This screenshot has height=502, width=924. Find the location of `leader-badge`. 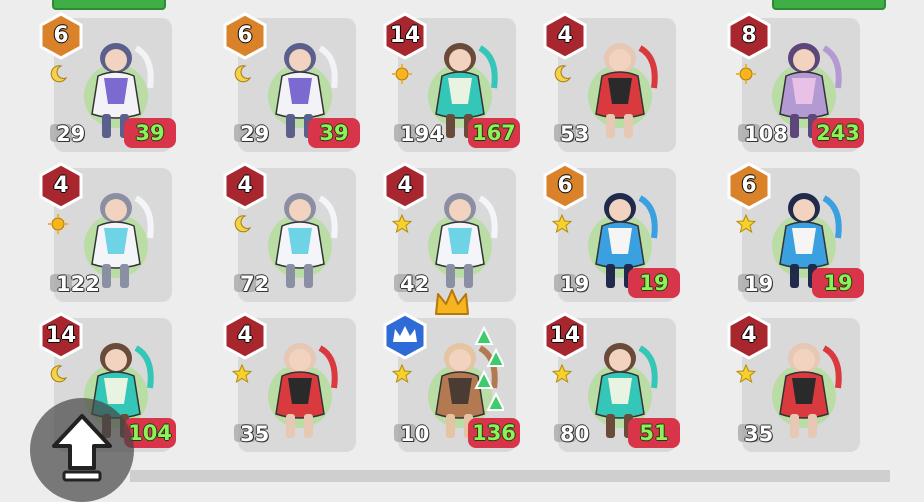

leader-badge is located at coordinates (405, 336).